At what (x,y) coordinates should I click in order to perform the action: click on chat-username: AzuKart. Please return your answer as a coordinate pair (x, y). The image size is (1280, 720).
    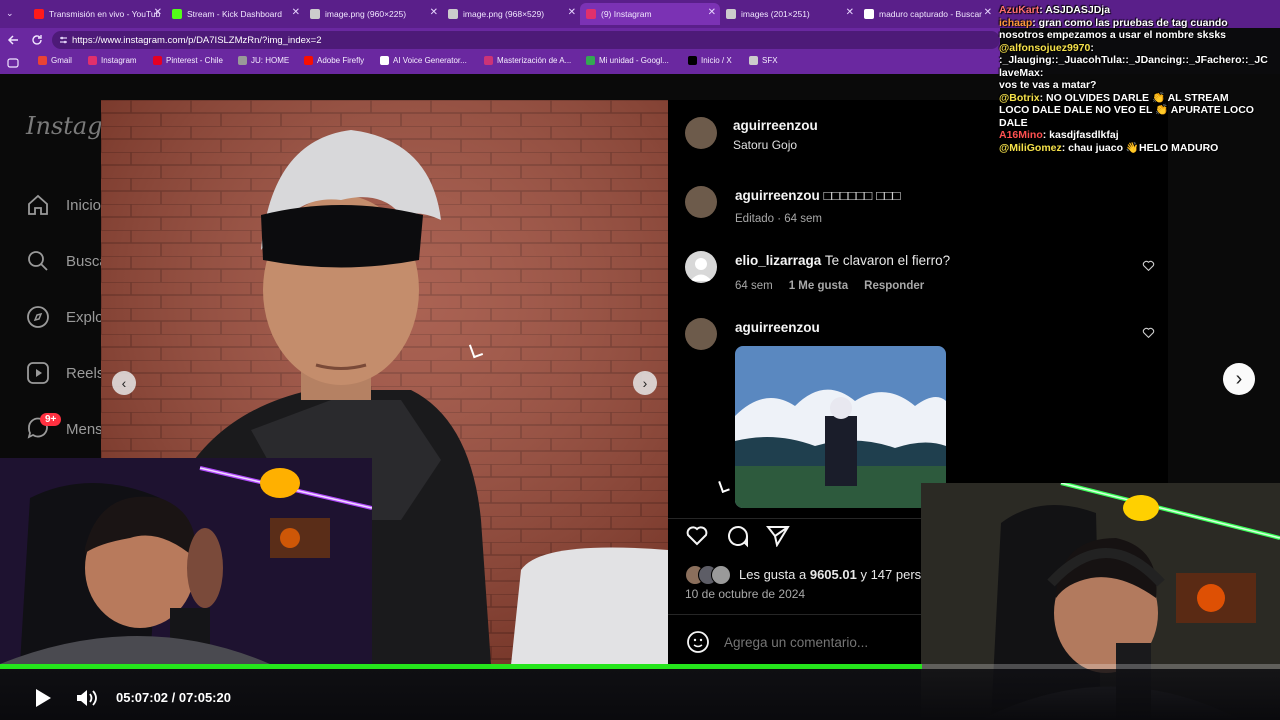
    Looking at the image, I should click on (1019, 10).